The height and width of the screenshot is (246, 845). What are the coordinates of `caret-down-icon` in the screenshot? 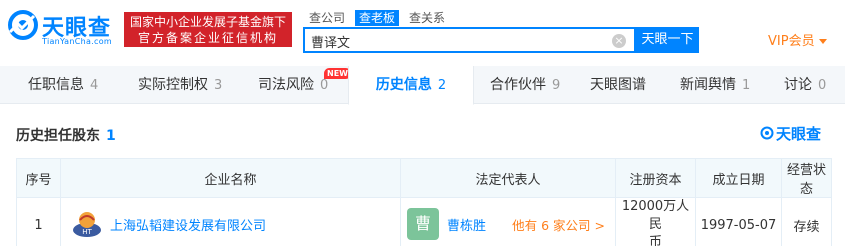 It's located at (822, 41).